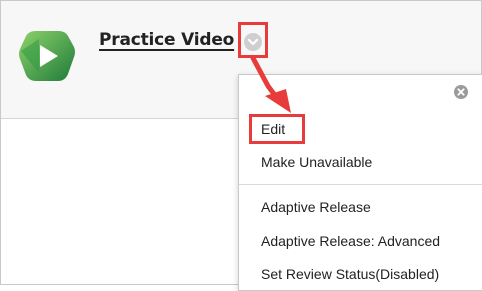  I want to click on menu-item-edit: Edit, so click(277, 129).